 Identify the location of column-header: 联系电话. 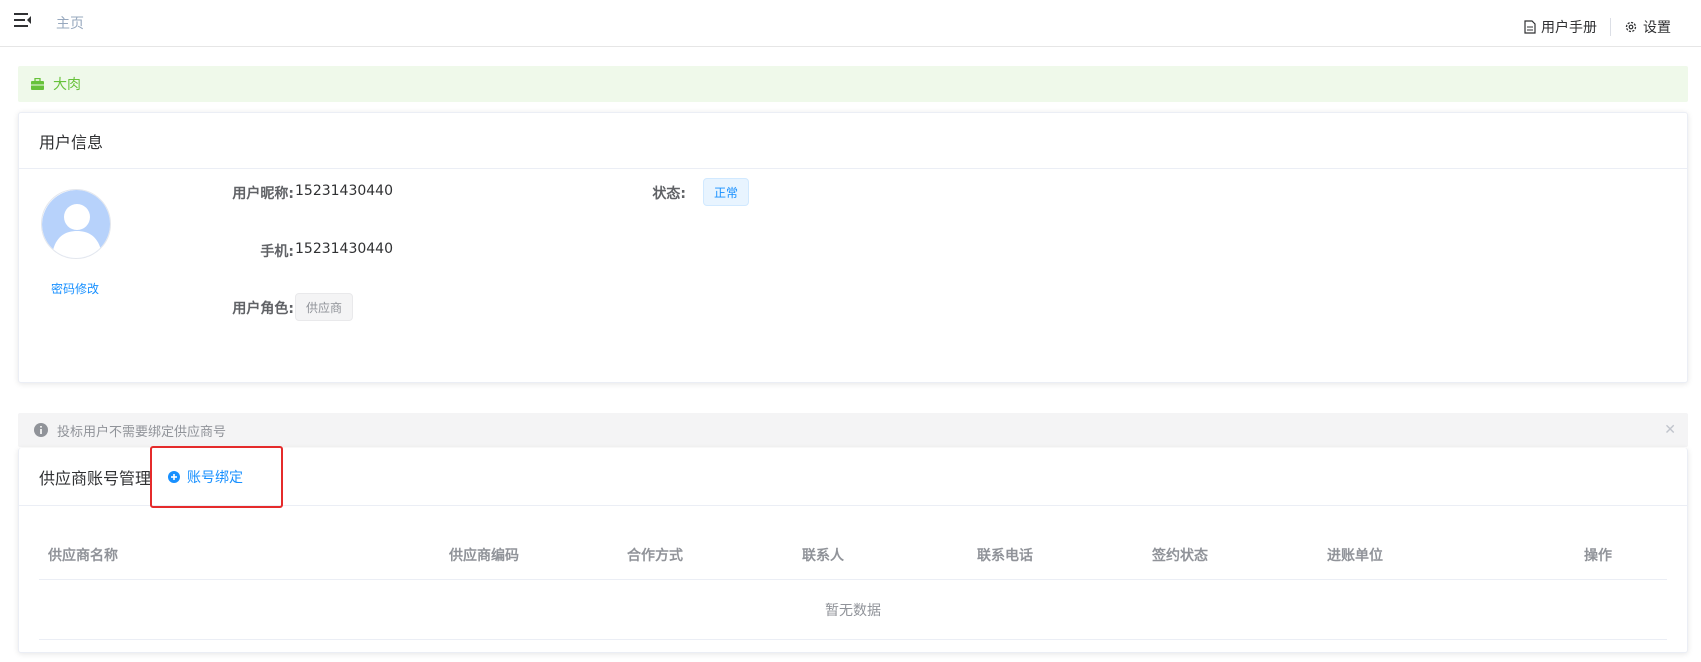
(1005, 555).